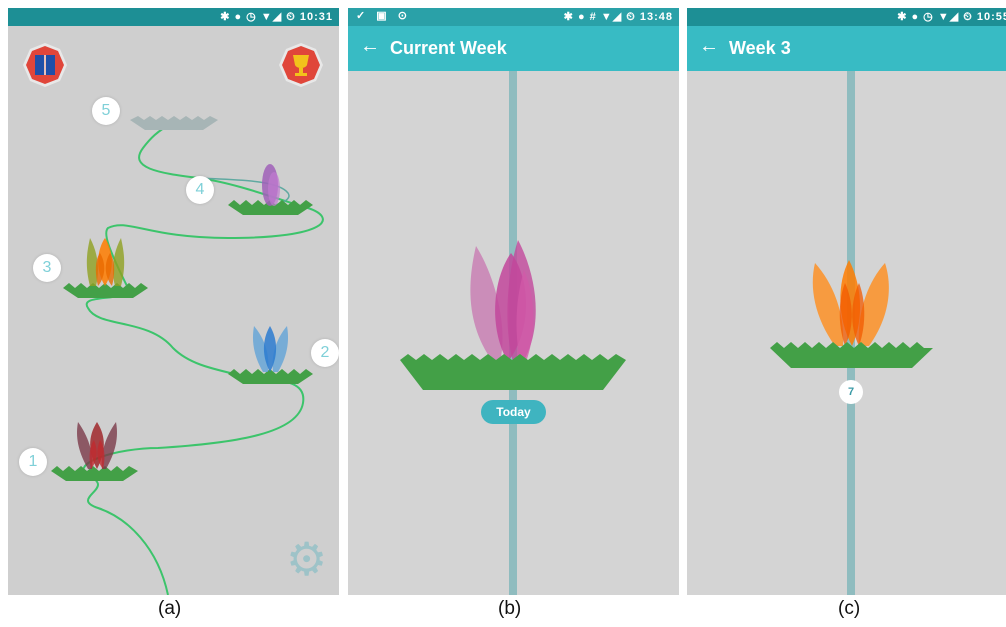 This screenshot has height=627, width=1006. Describe the element at coordinates (174, 123) in the screenshot. I see `level-5-pad` at that location.